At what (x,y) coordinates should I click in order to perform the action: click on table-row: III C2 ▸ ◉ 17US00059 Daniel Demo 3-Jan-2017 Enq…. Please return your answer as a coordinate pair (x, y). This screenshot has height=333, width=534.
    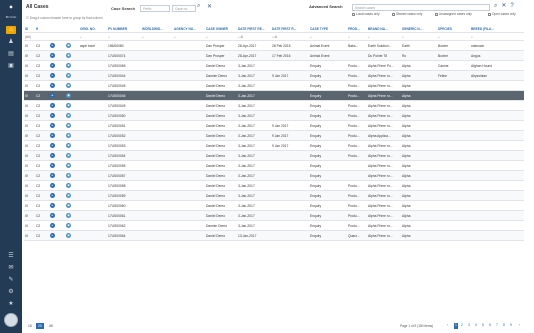
    Looking at the image, I should click on (274, 196).